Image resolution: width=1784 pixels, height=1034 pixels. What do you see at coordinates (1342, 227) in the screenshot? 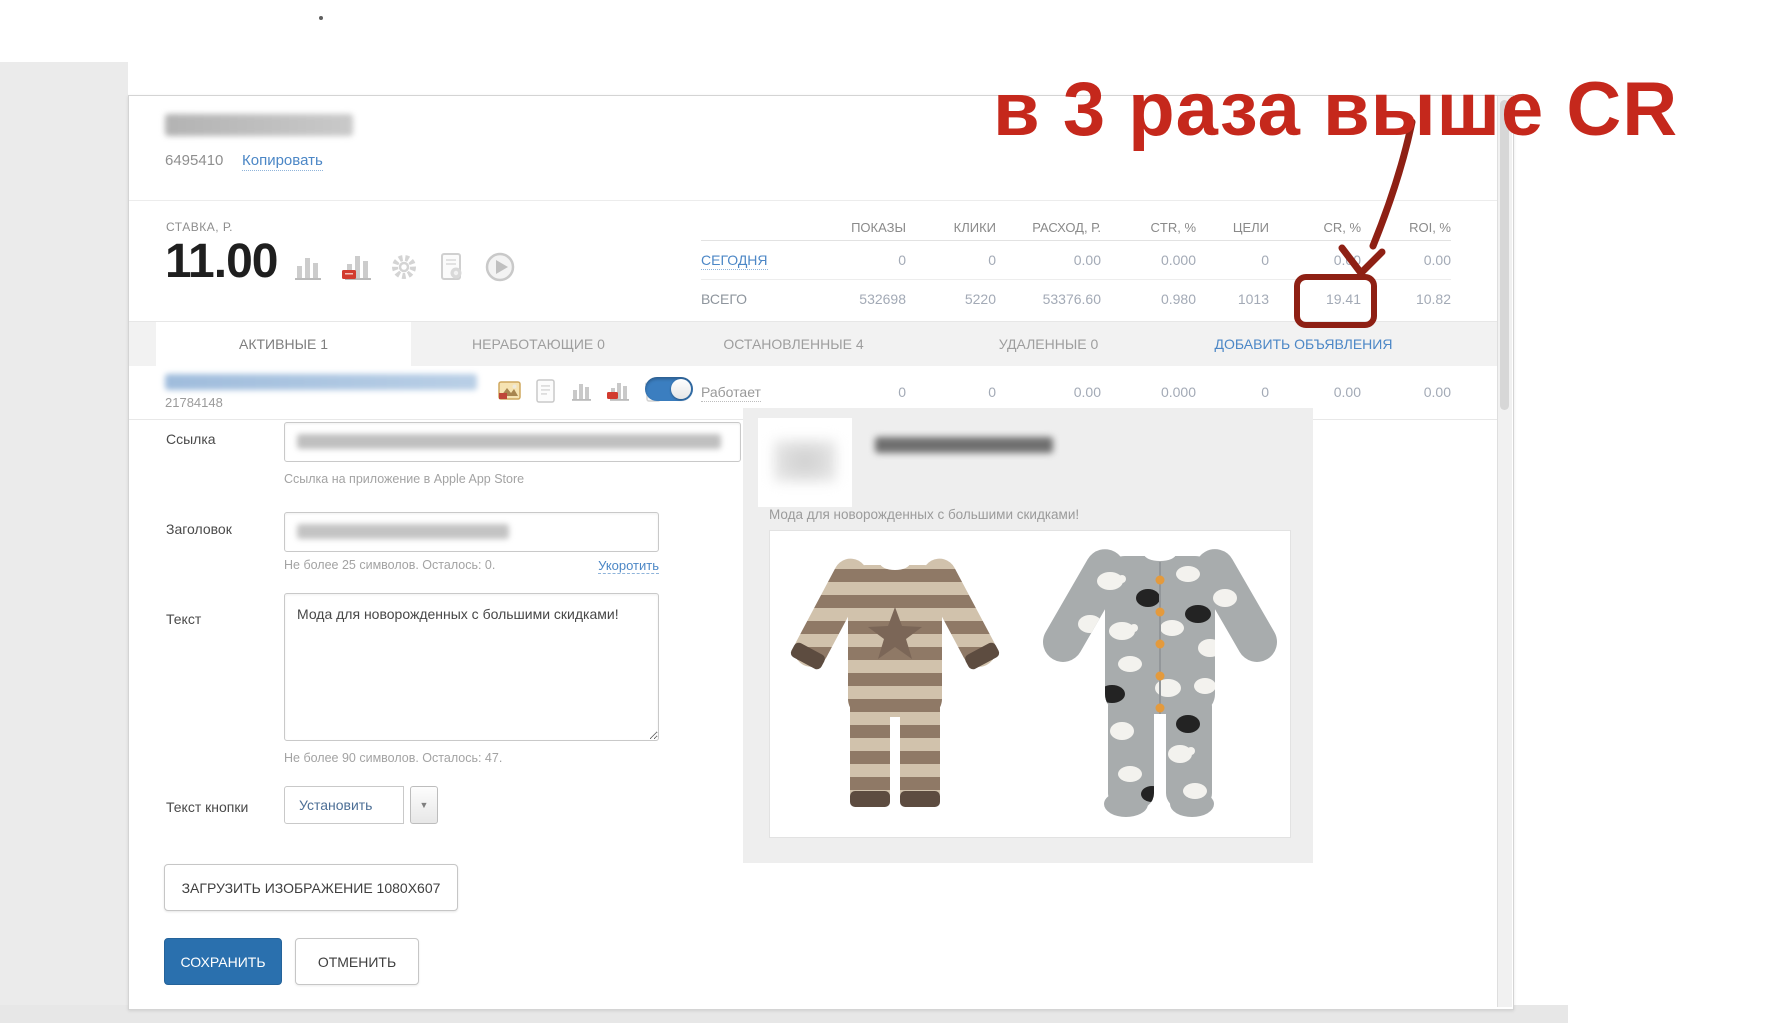
I see `col-cr: CR, %` at bounding box center [1342, 227].